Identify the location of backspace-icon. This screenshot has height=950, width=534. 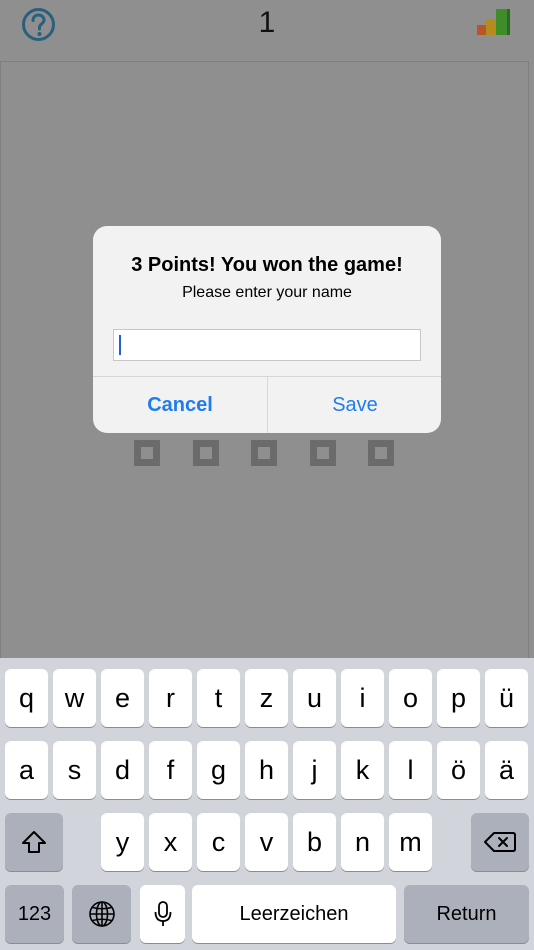
(500, 842).